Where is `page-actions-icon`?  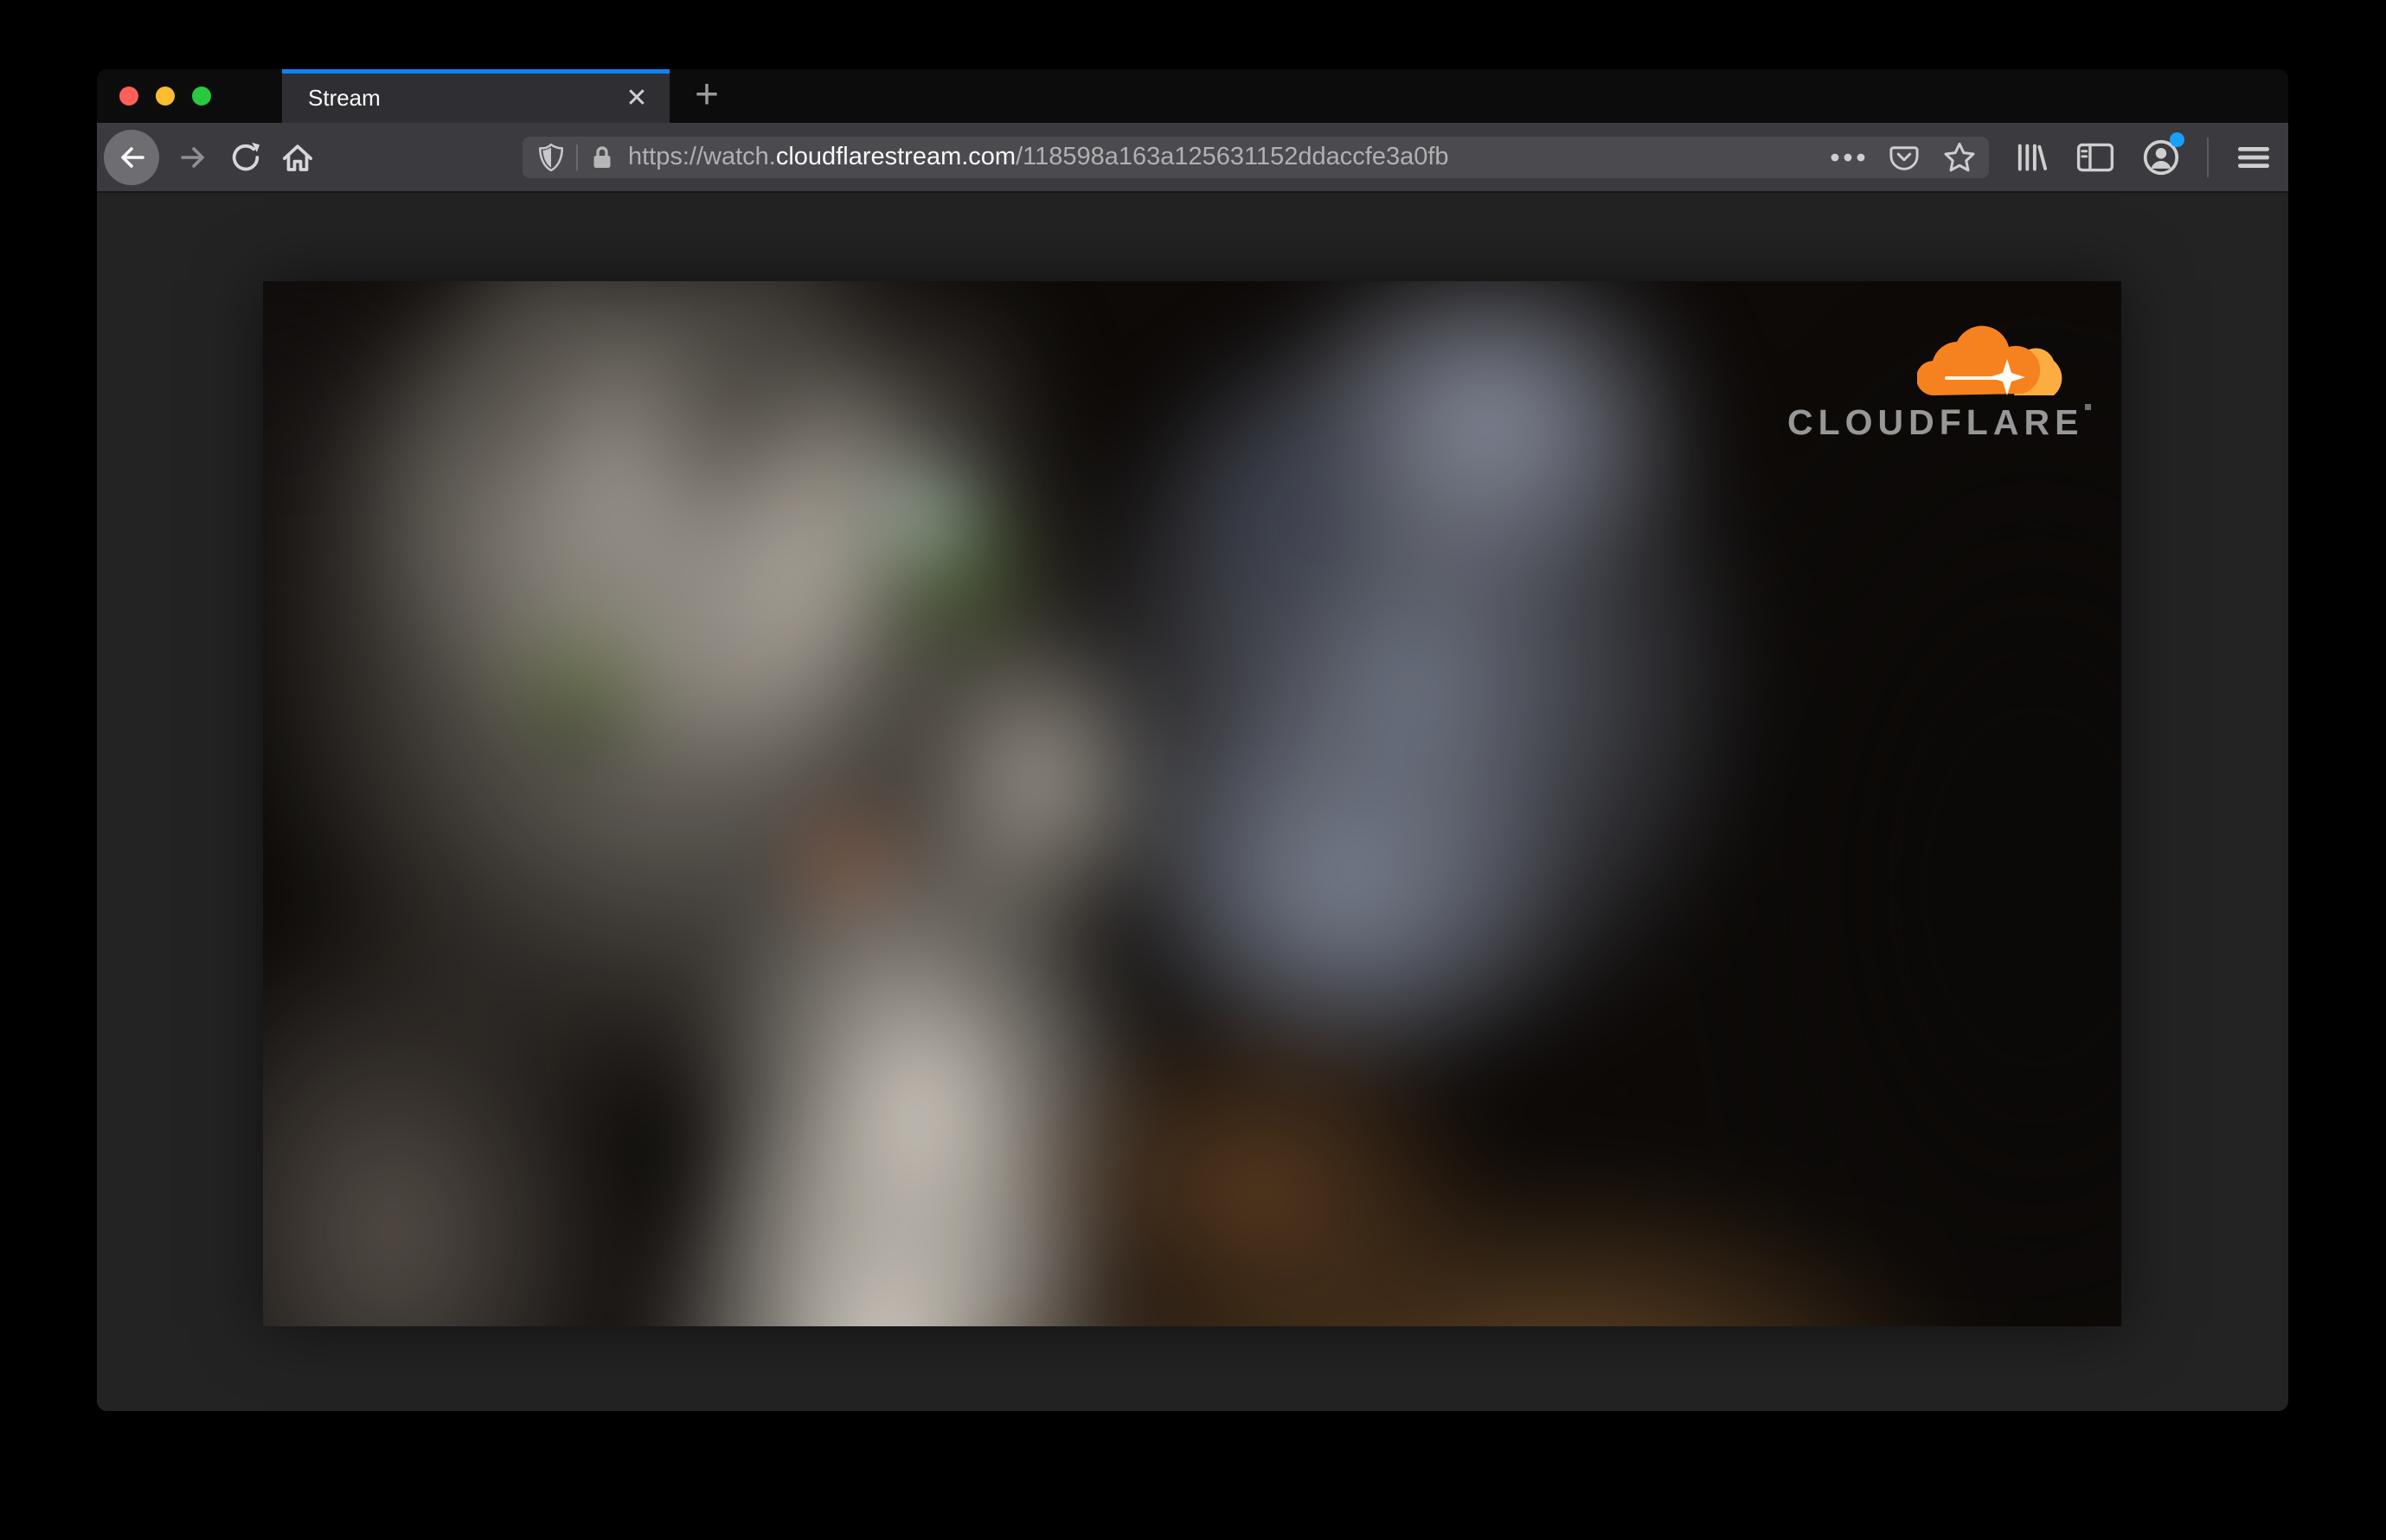 page-actions-icon is located at coordinates (1848, 157).